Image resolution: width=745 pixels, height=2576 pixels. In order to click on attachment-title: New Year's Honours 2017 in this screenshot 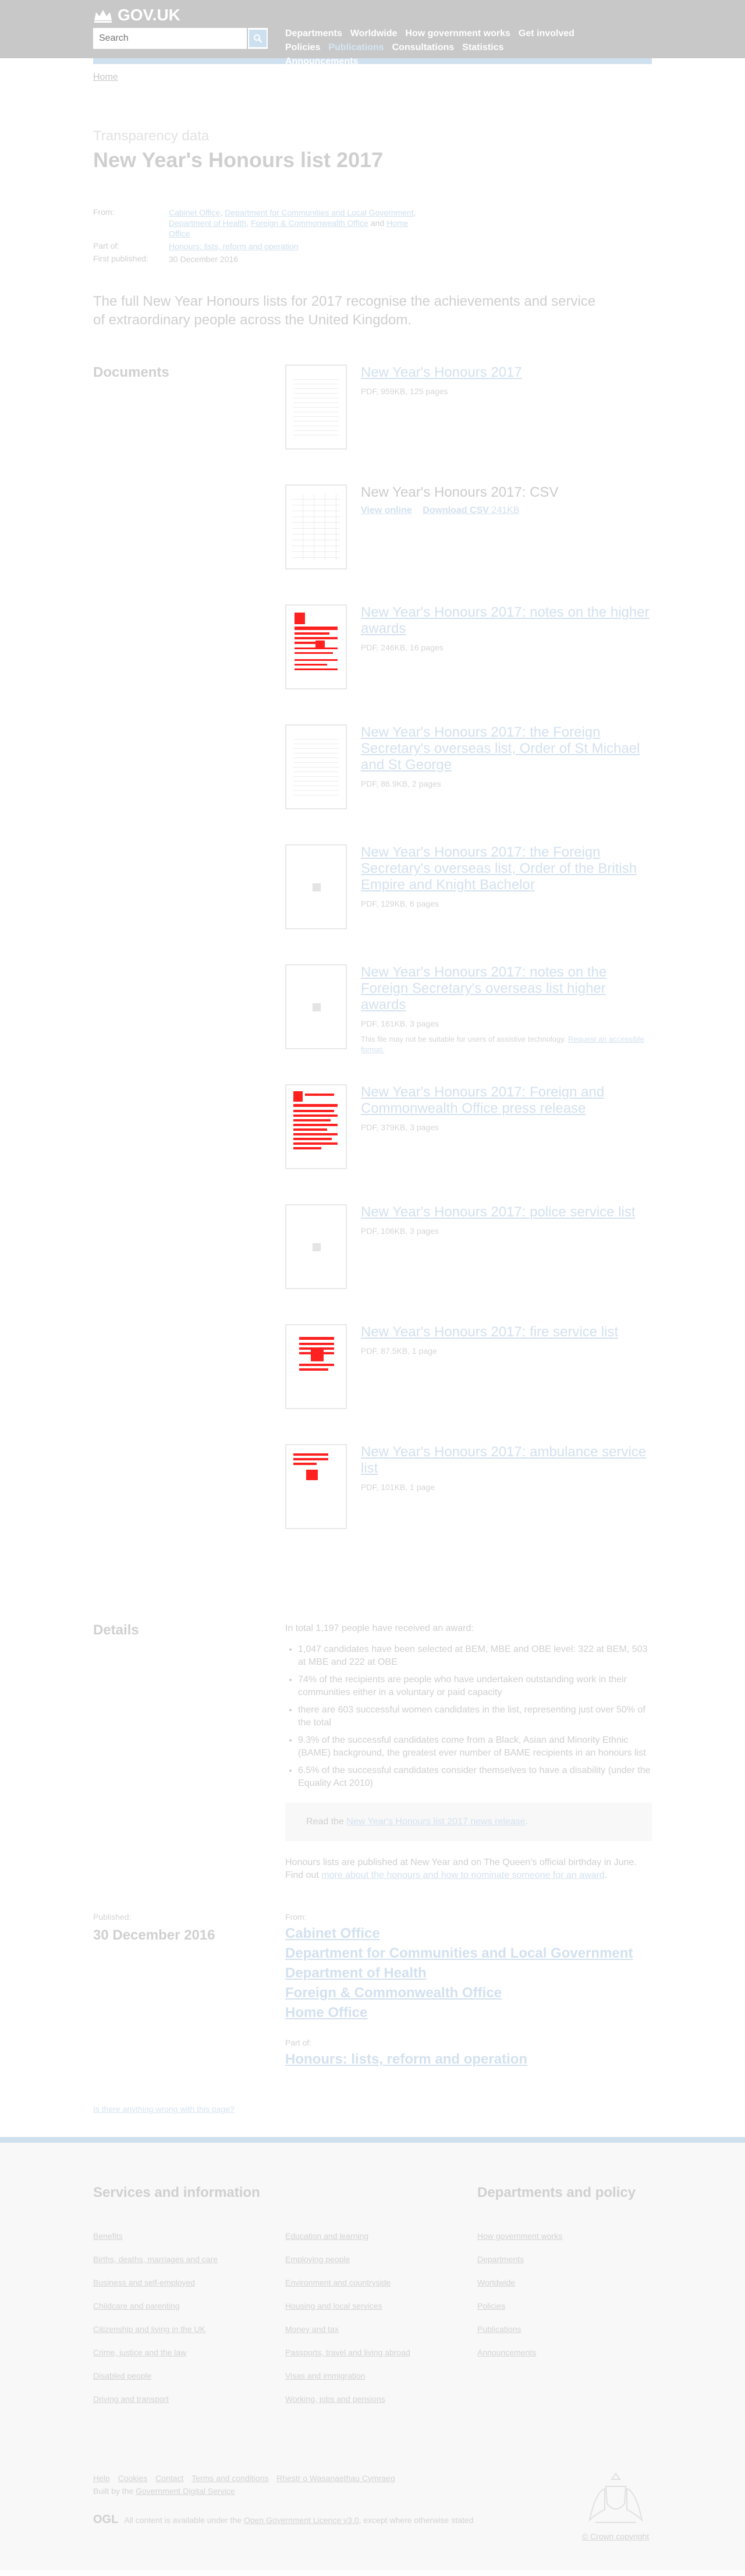, I will do `click(441, 372)`.